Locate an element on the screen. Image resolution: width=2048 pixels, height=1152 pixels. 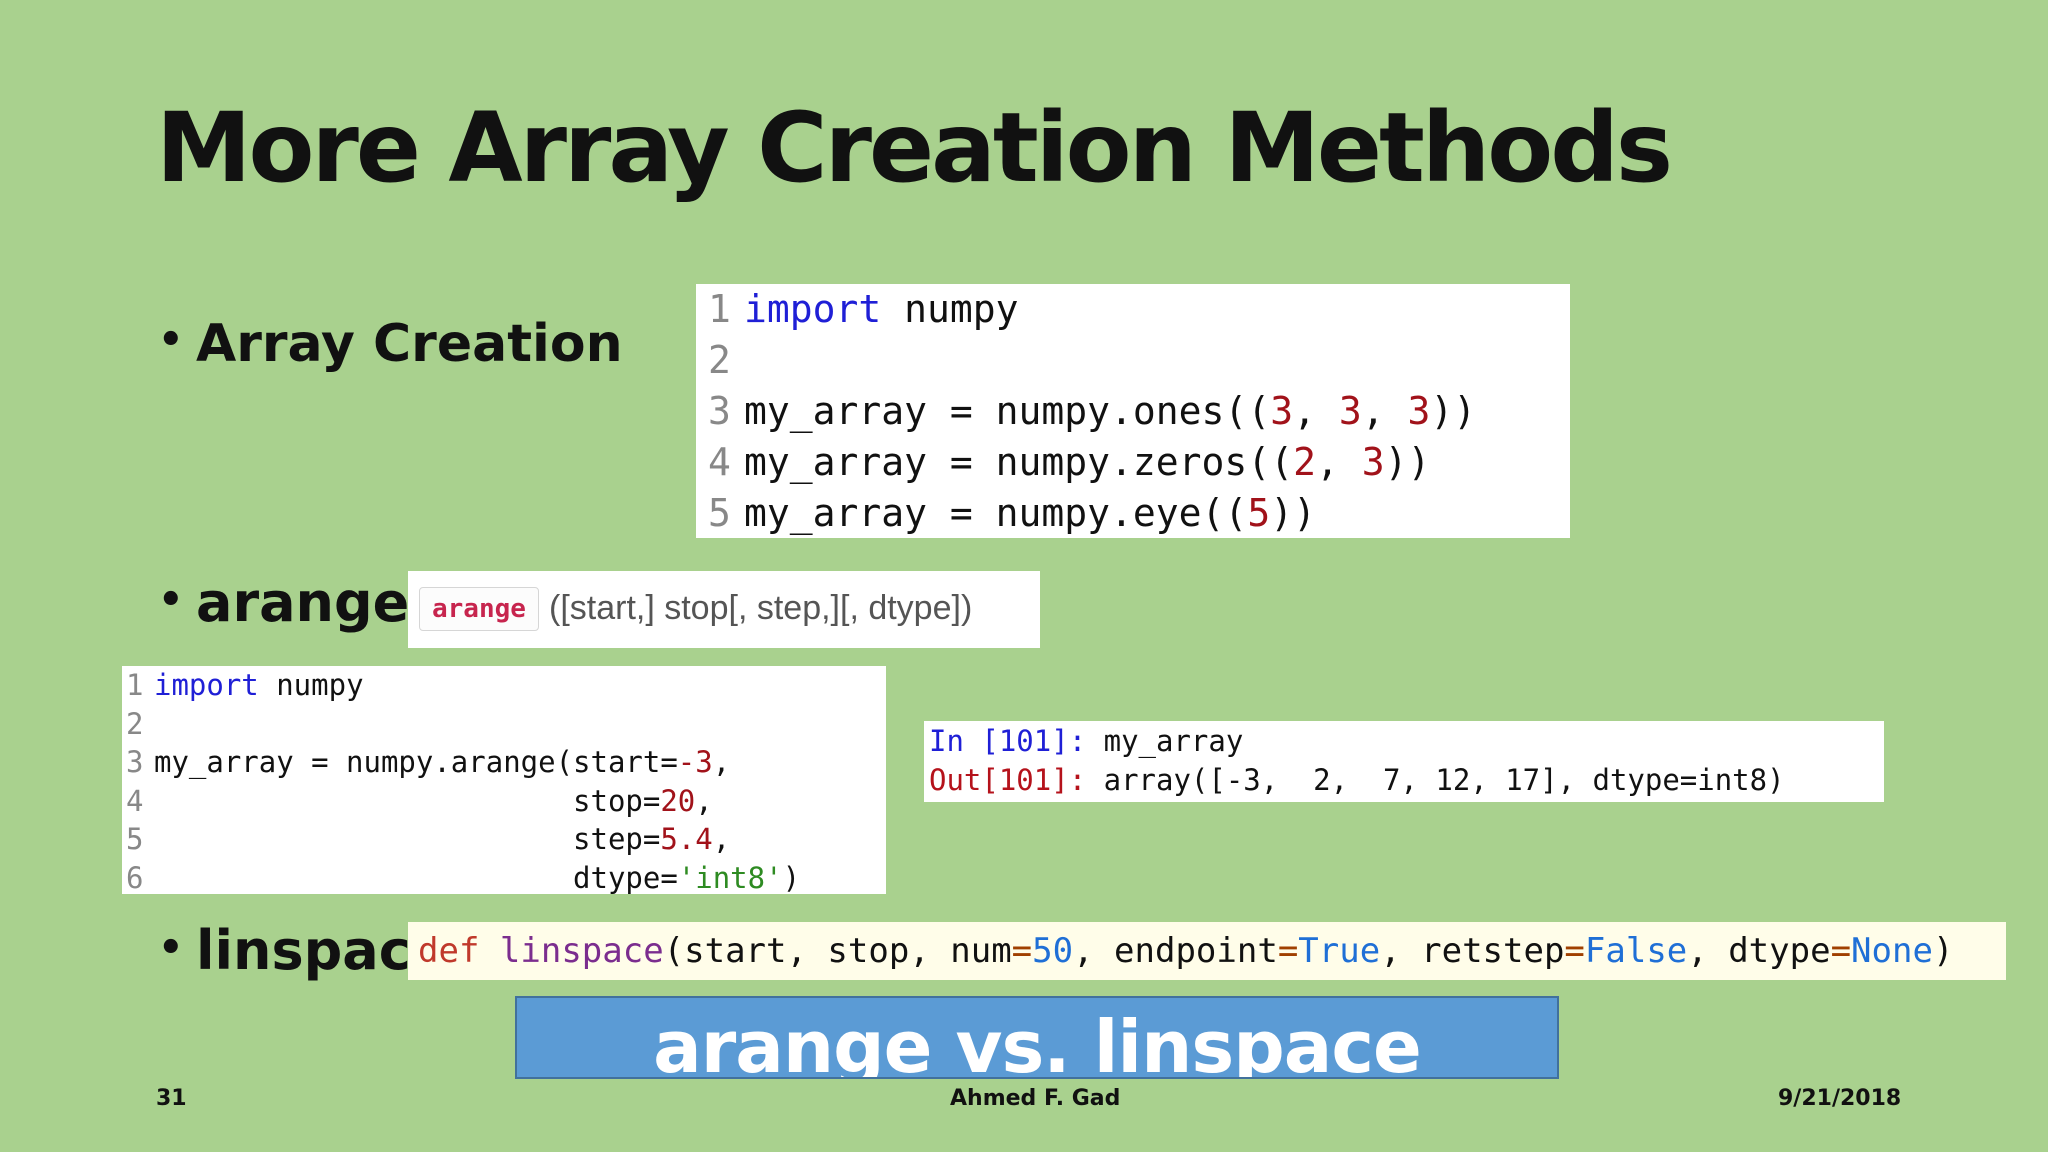
code-line: 5 my_array = numpy.eye((5)) is located at coordinates (1133, 513).